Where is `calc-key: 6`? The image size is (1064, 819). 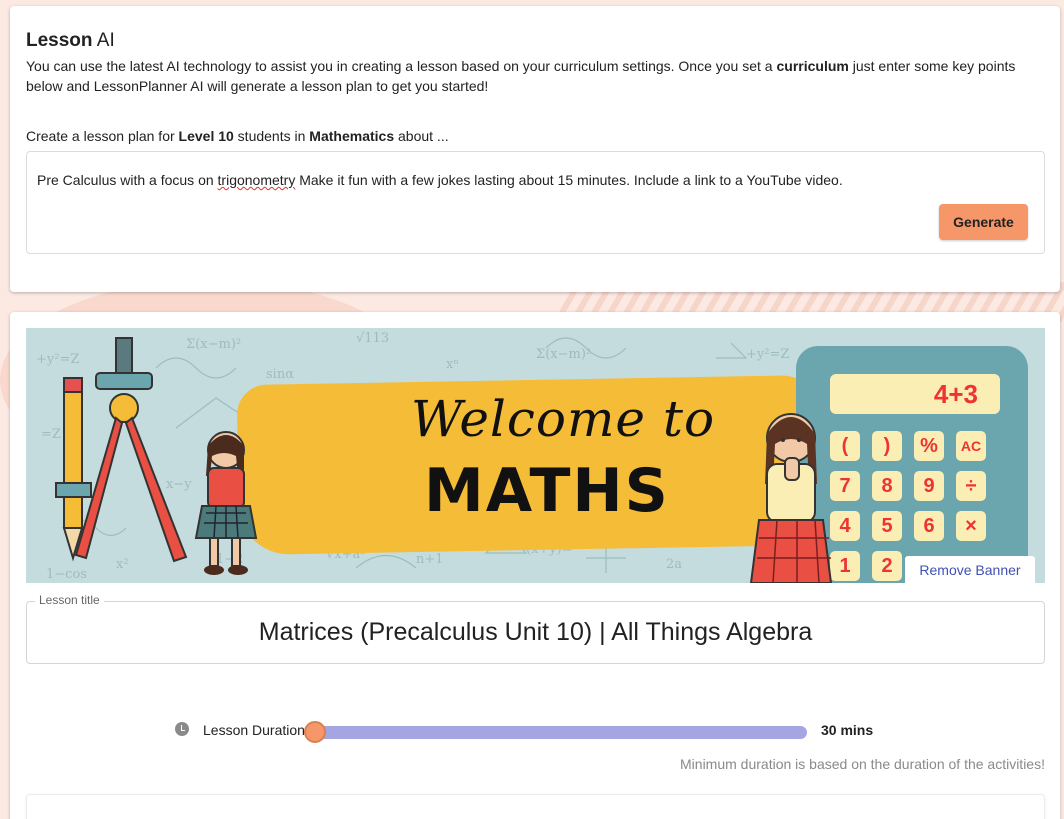 calc-key: 6 is located at coordinates (929, 526).